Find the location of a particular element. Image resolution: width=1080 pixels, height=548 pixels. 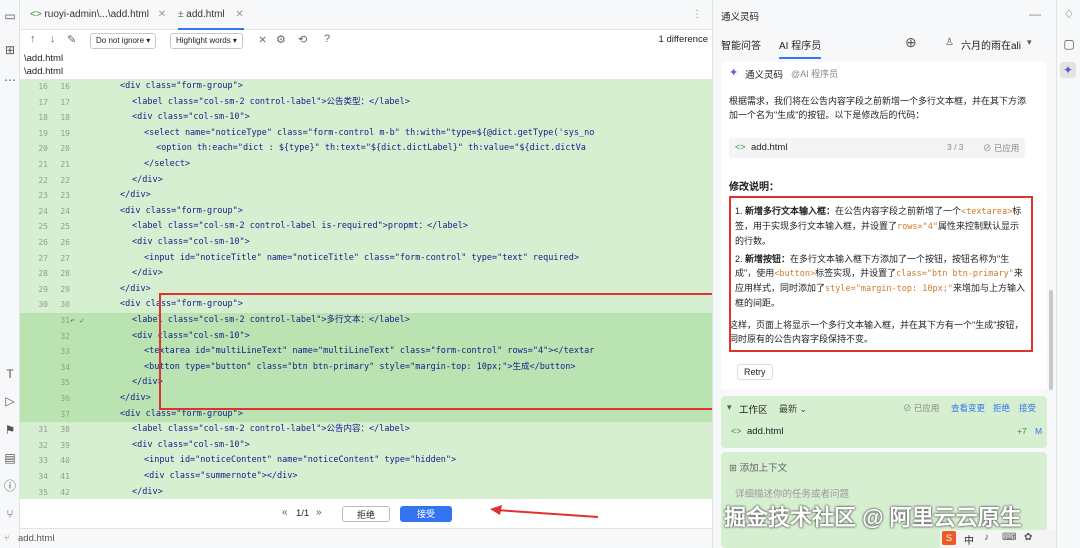

whitespace-select: Do not ignore ▾ is located at coordinates (123, 41).